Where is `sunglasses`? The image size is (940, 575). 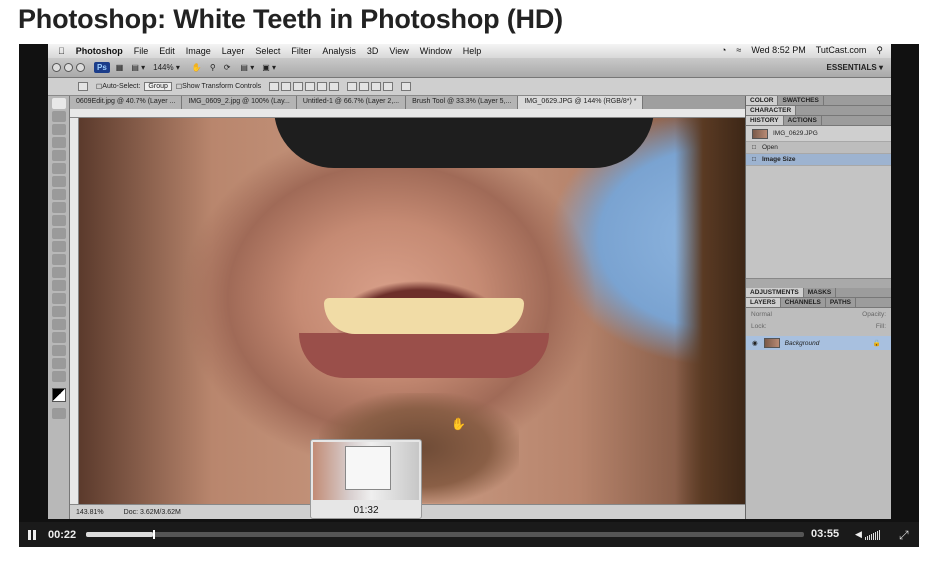 sunglasses is located at coordinates (464, 143).